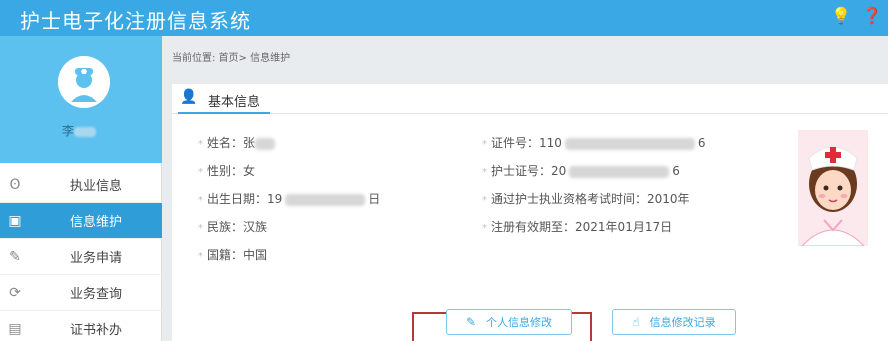  I want to click on button-label: 个人信息修改, so click(519, 322).